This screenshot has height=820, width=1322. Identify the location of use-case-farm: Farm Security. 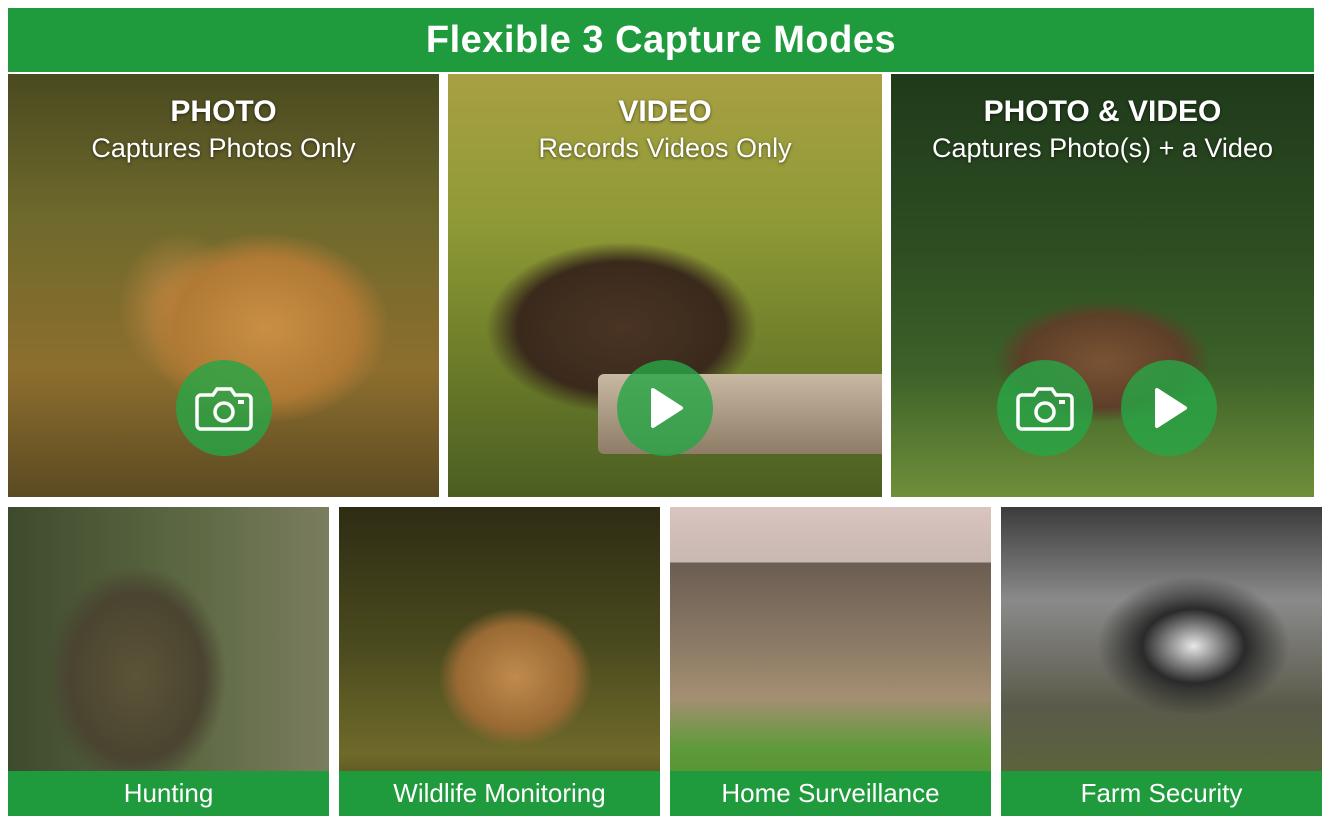
(1161, 661).